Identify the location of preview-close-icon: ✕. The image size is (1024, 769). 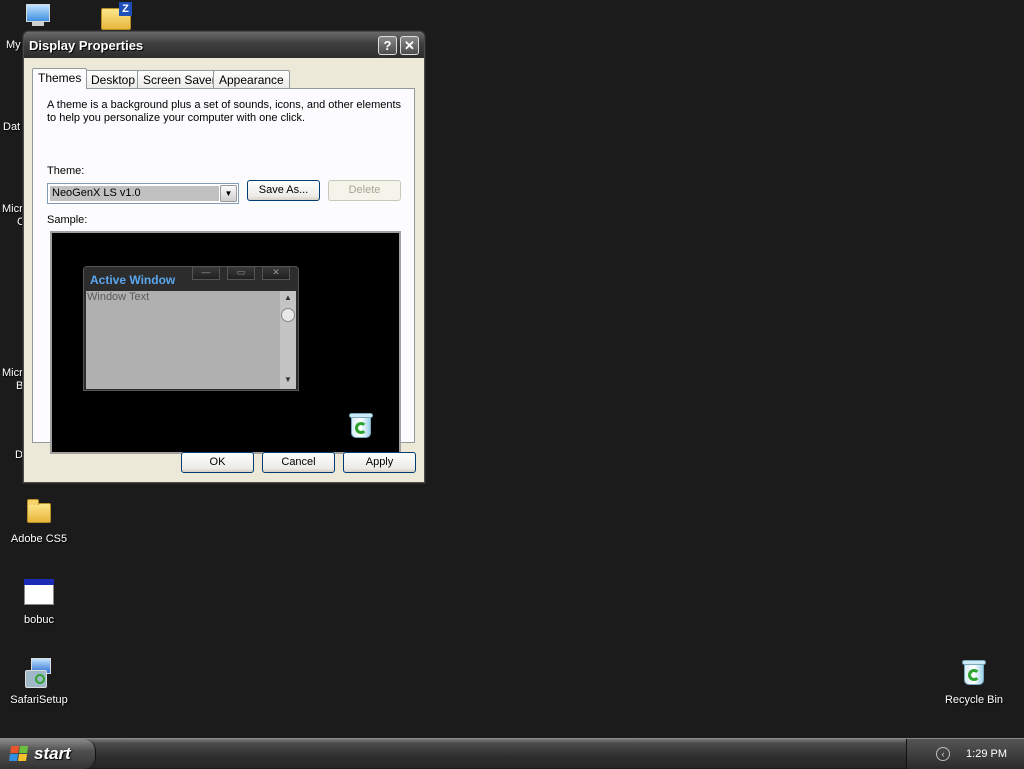
(276, 273).